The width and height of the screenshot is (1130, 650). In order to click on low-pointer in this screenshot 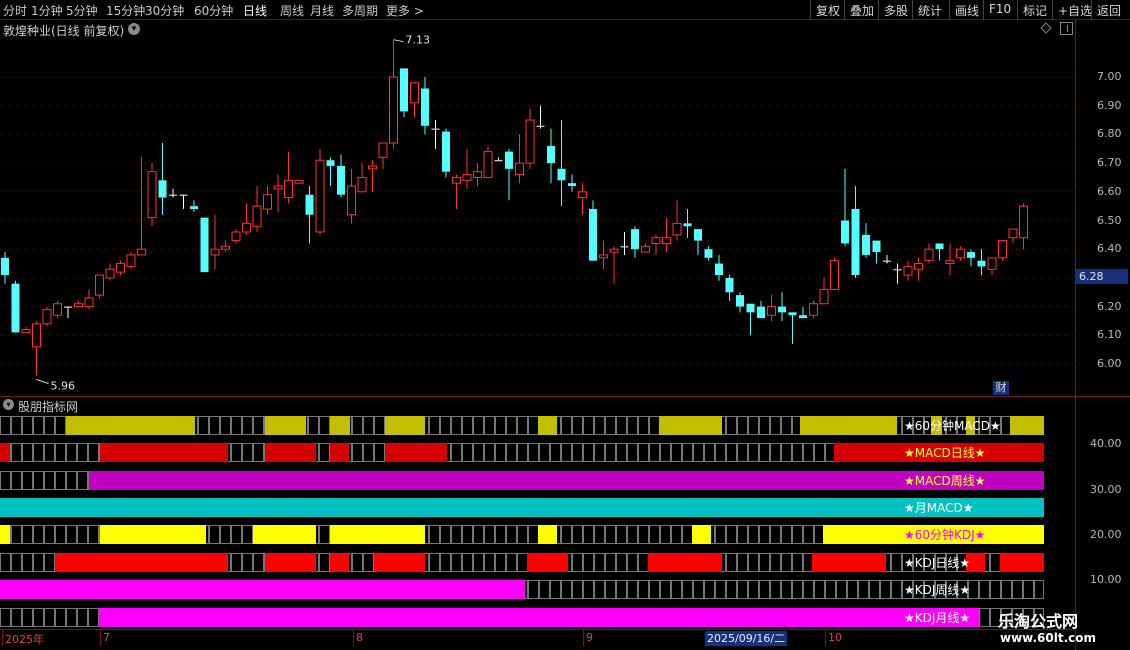, I will do `click(42, 381)`.